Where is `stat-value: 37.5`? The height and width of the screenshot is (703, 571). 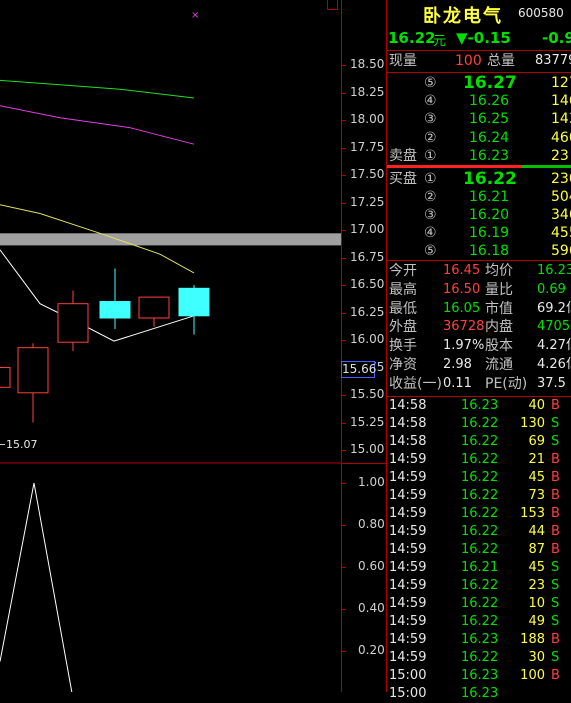
stat-value: 37.5 is located at coordinates (551, 383).